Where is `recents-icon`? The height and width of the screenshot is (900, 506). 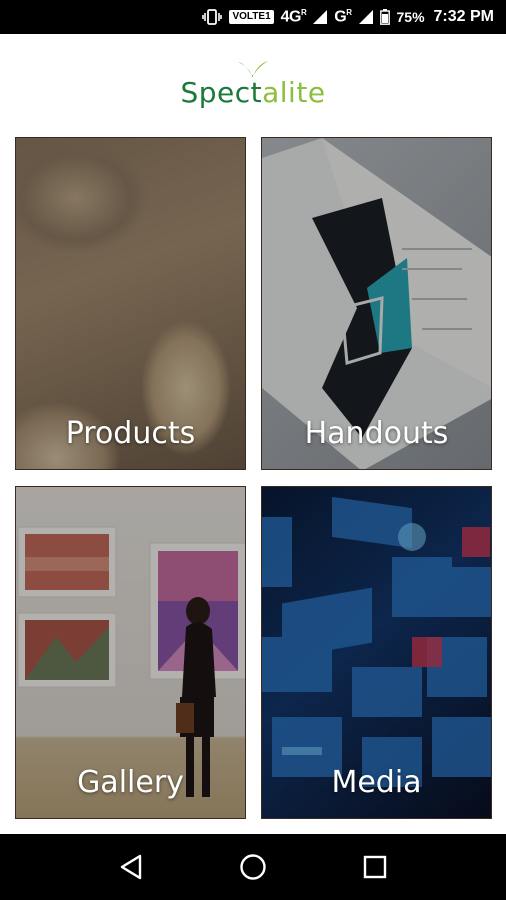 recents-icon is located at coordinates (375, 867).